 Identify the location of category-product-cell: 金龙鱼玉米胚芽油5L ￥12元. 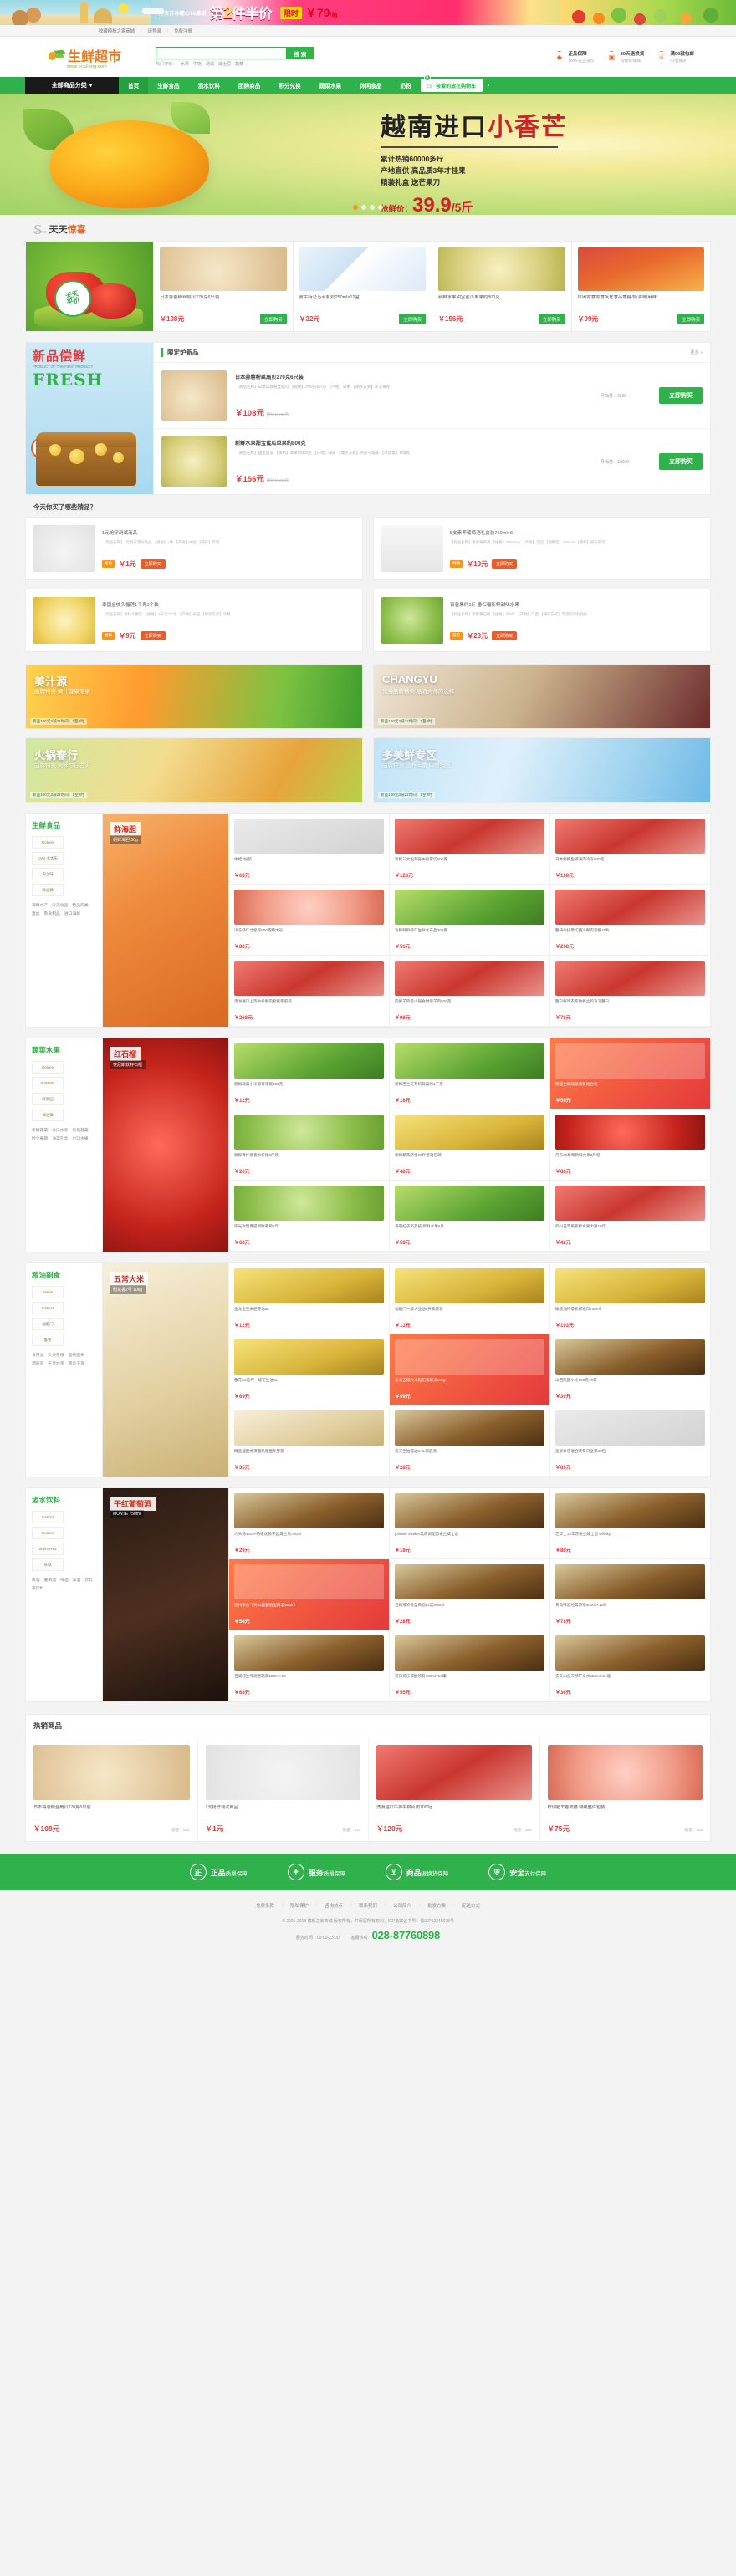
(308, 1298).